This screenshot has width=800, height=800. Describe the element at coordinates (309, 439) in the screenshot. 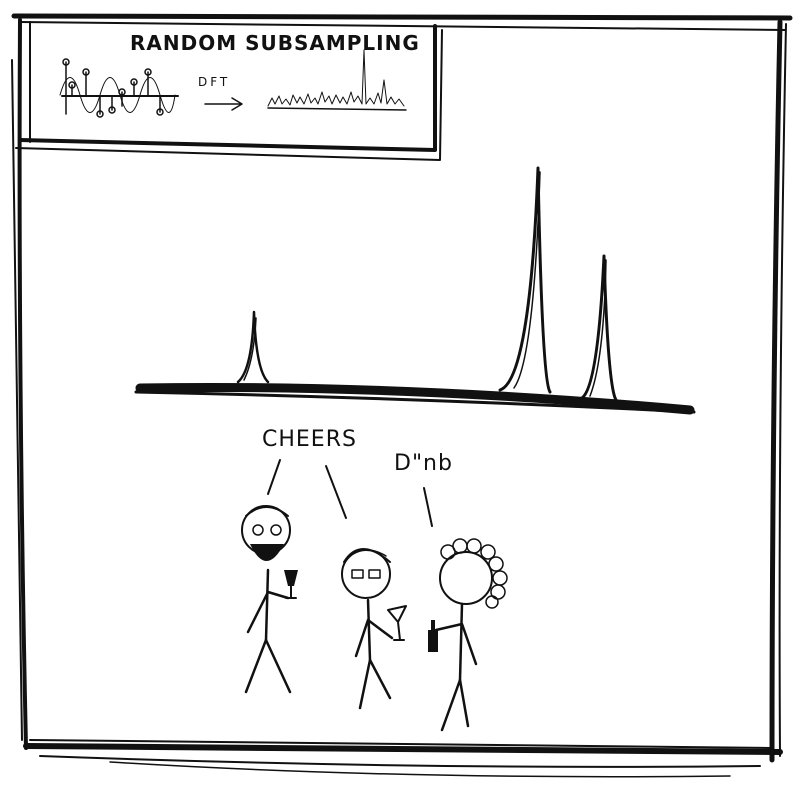

I see `speech-cheers: CHEERS` at that location.